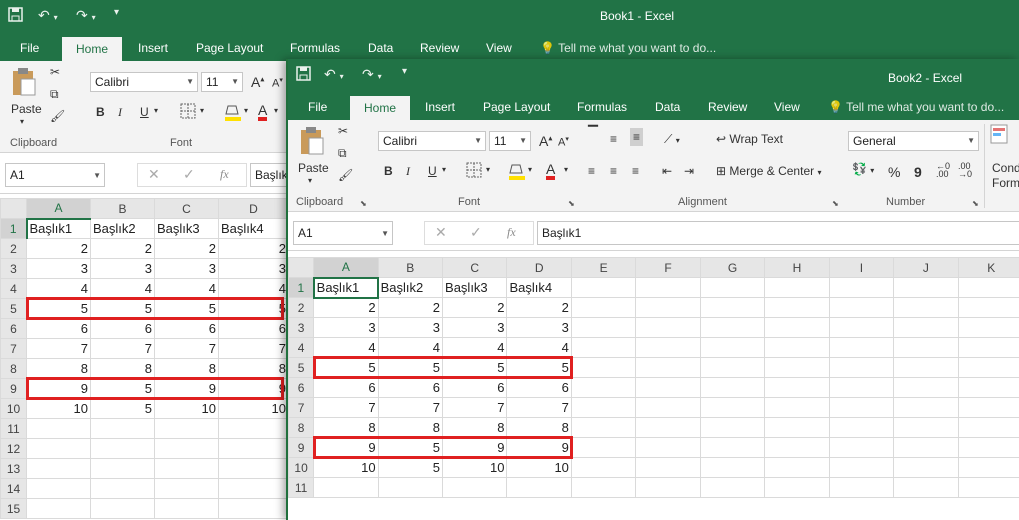 The image size is (1019, 520). I want to click on row-header: 12, so click(13, 448).